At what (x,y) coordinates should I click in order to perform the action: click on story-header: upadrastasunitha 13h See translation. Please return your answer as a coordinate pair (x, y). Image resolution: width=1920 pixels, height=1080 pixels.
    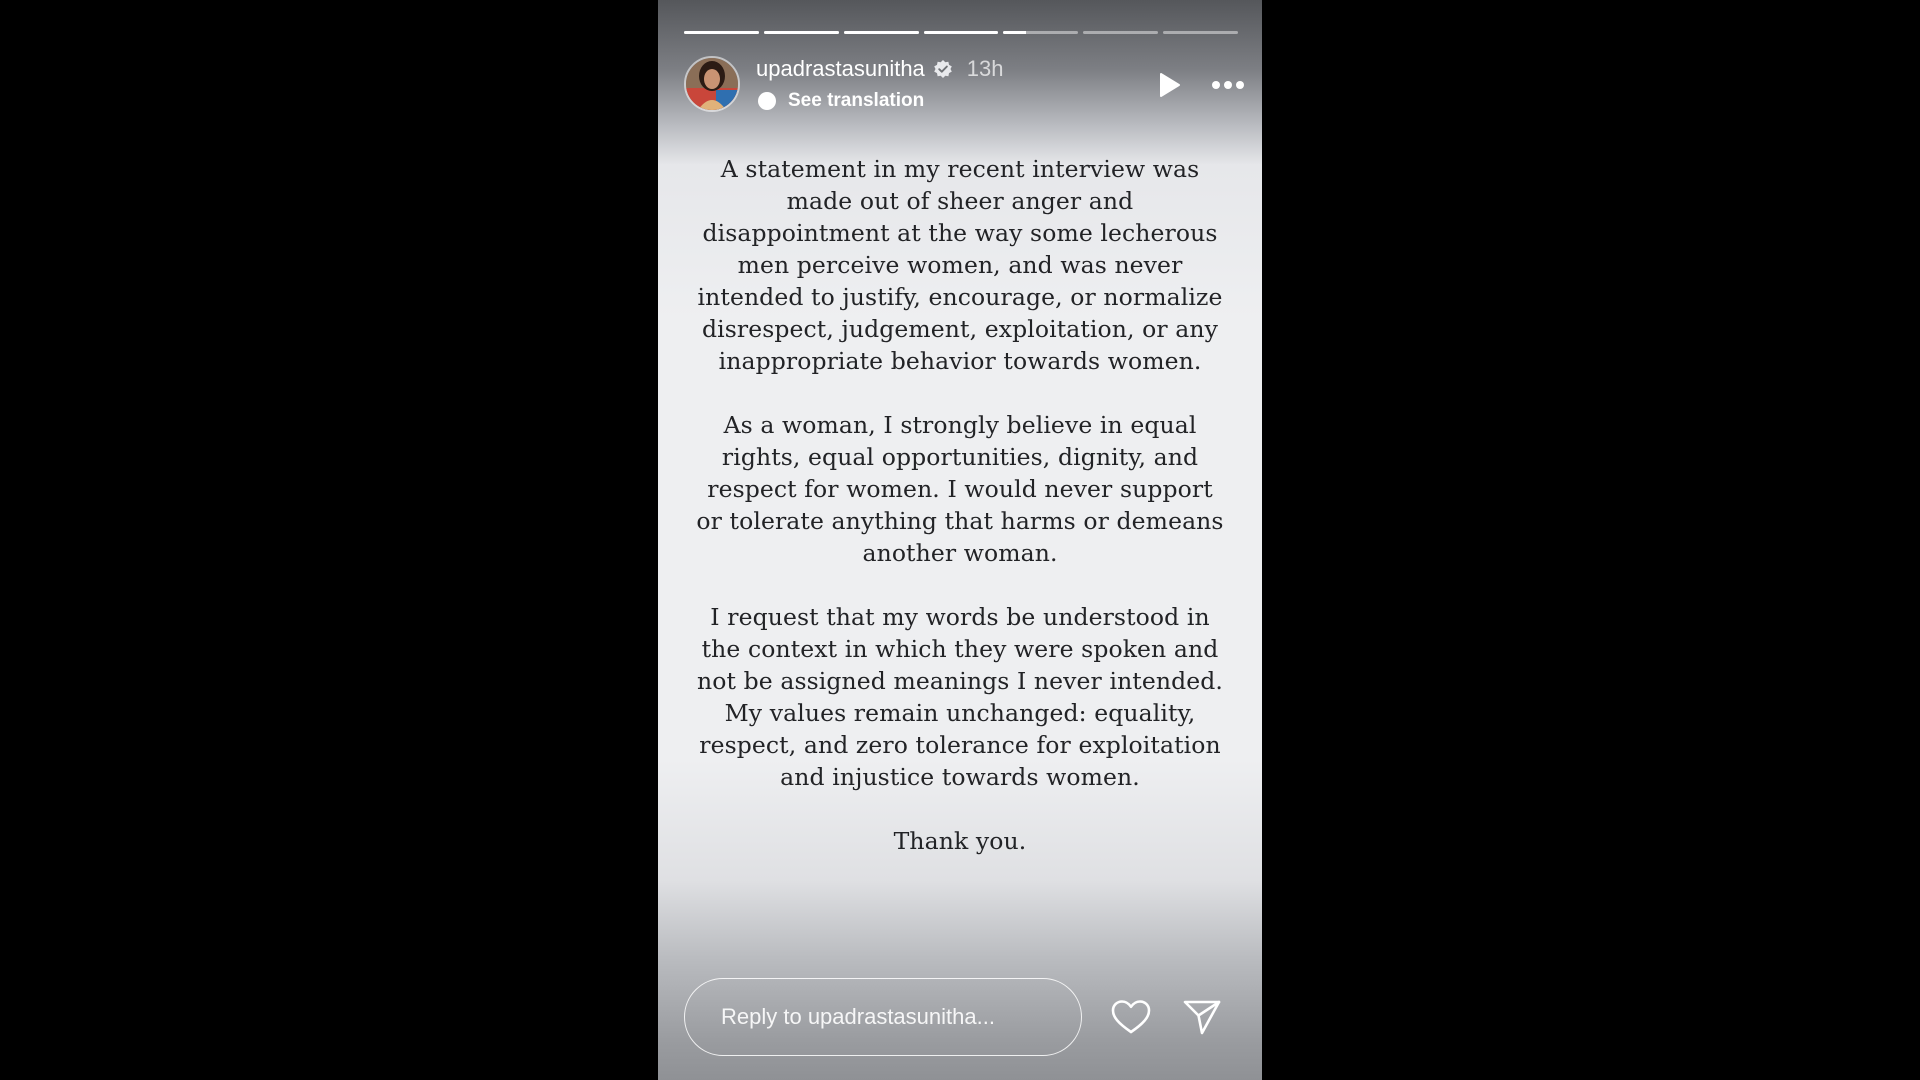
    Looking at the image, I should click on (964, 84).